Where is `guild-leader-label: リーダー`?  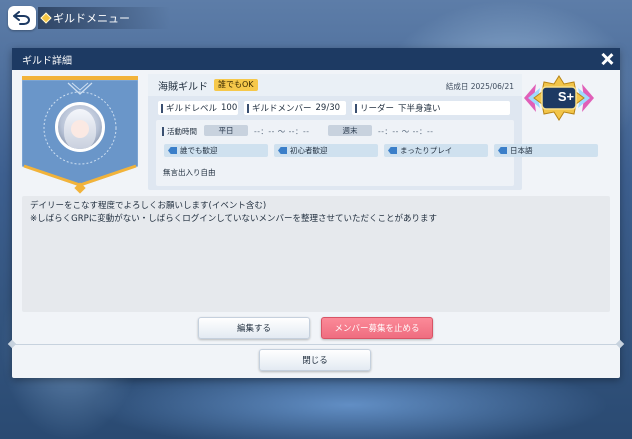 guild-leader-label: リーダー is located at coordinates (377, 109).